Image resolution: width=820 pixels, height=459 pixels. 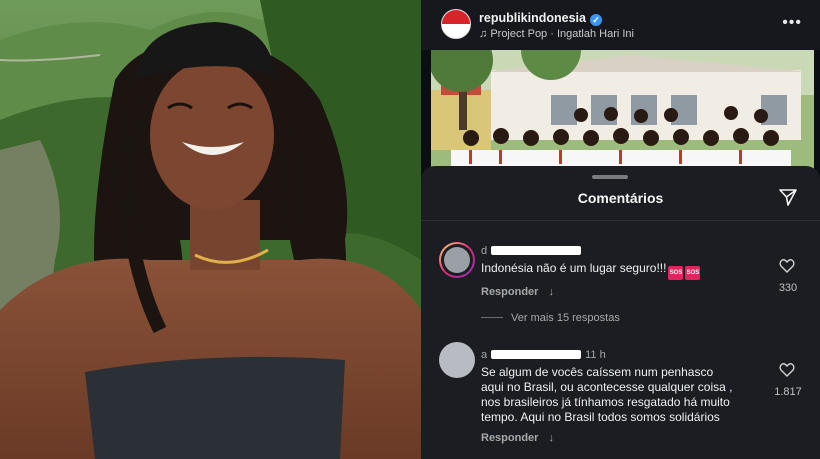 What do you see at coordinates (485, 34) in the screenshot?
I see `music-note-icon: ♫` at bounding box center [485, 34].